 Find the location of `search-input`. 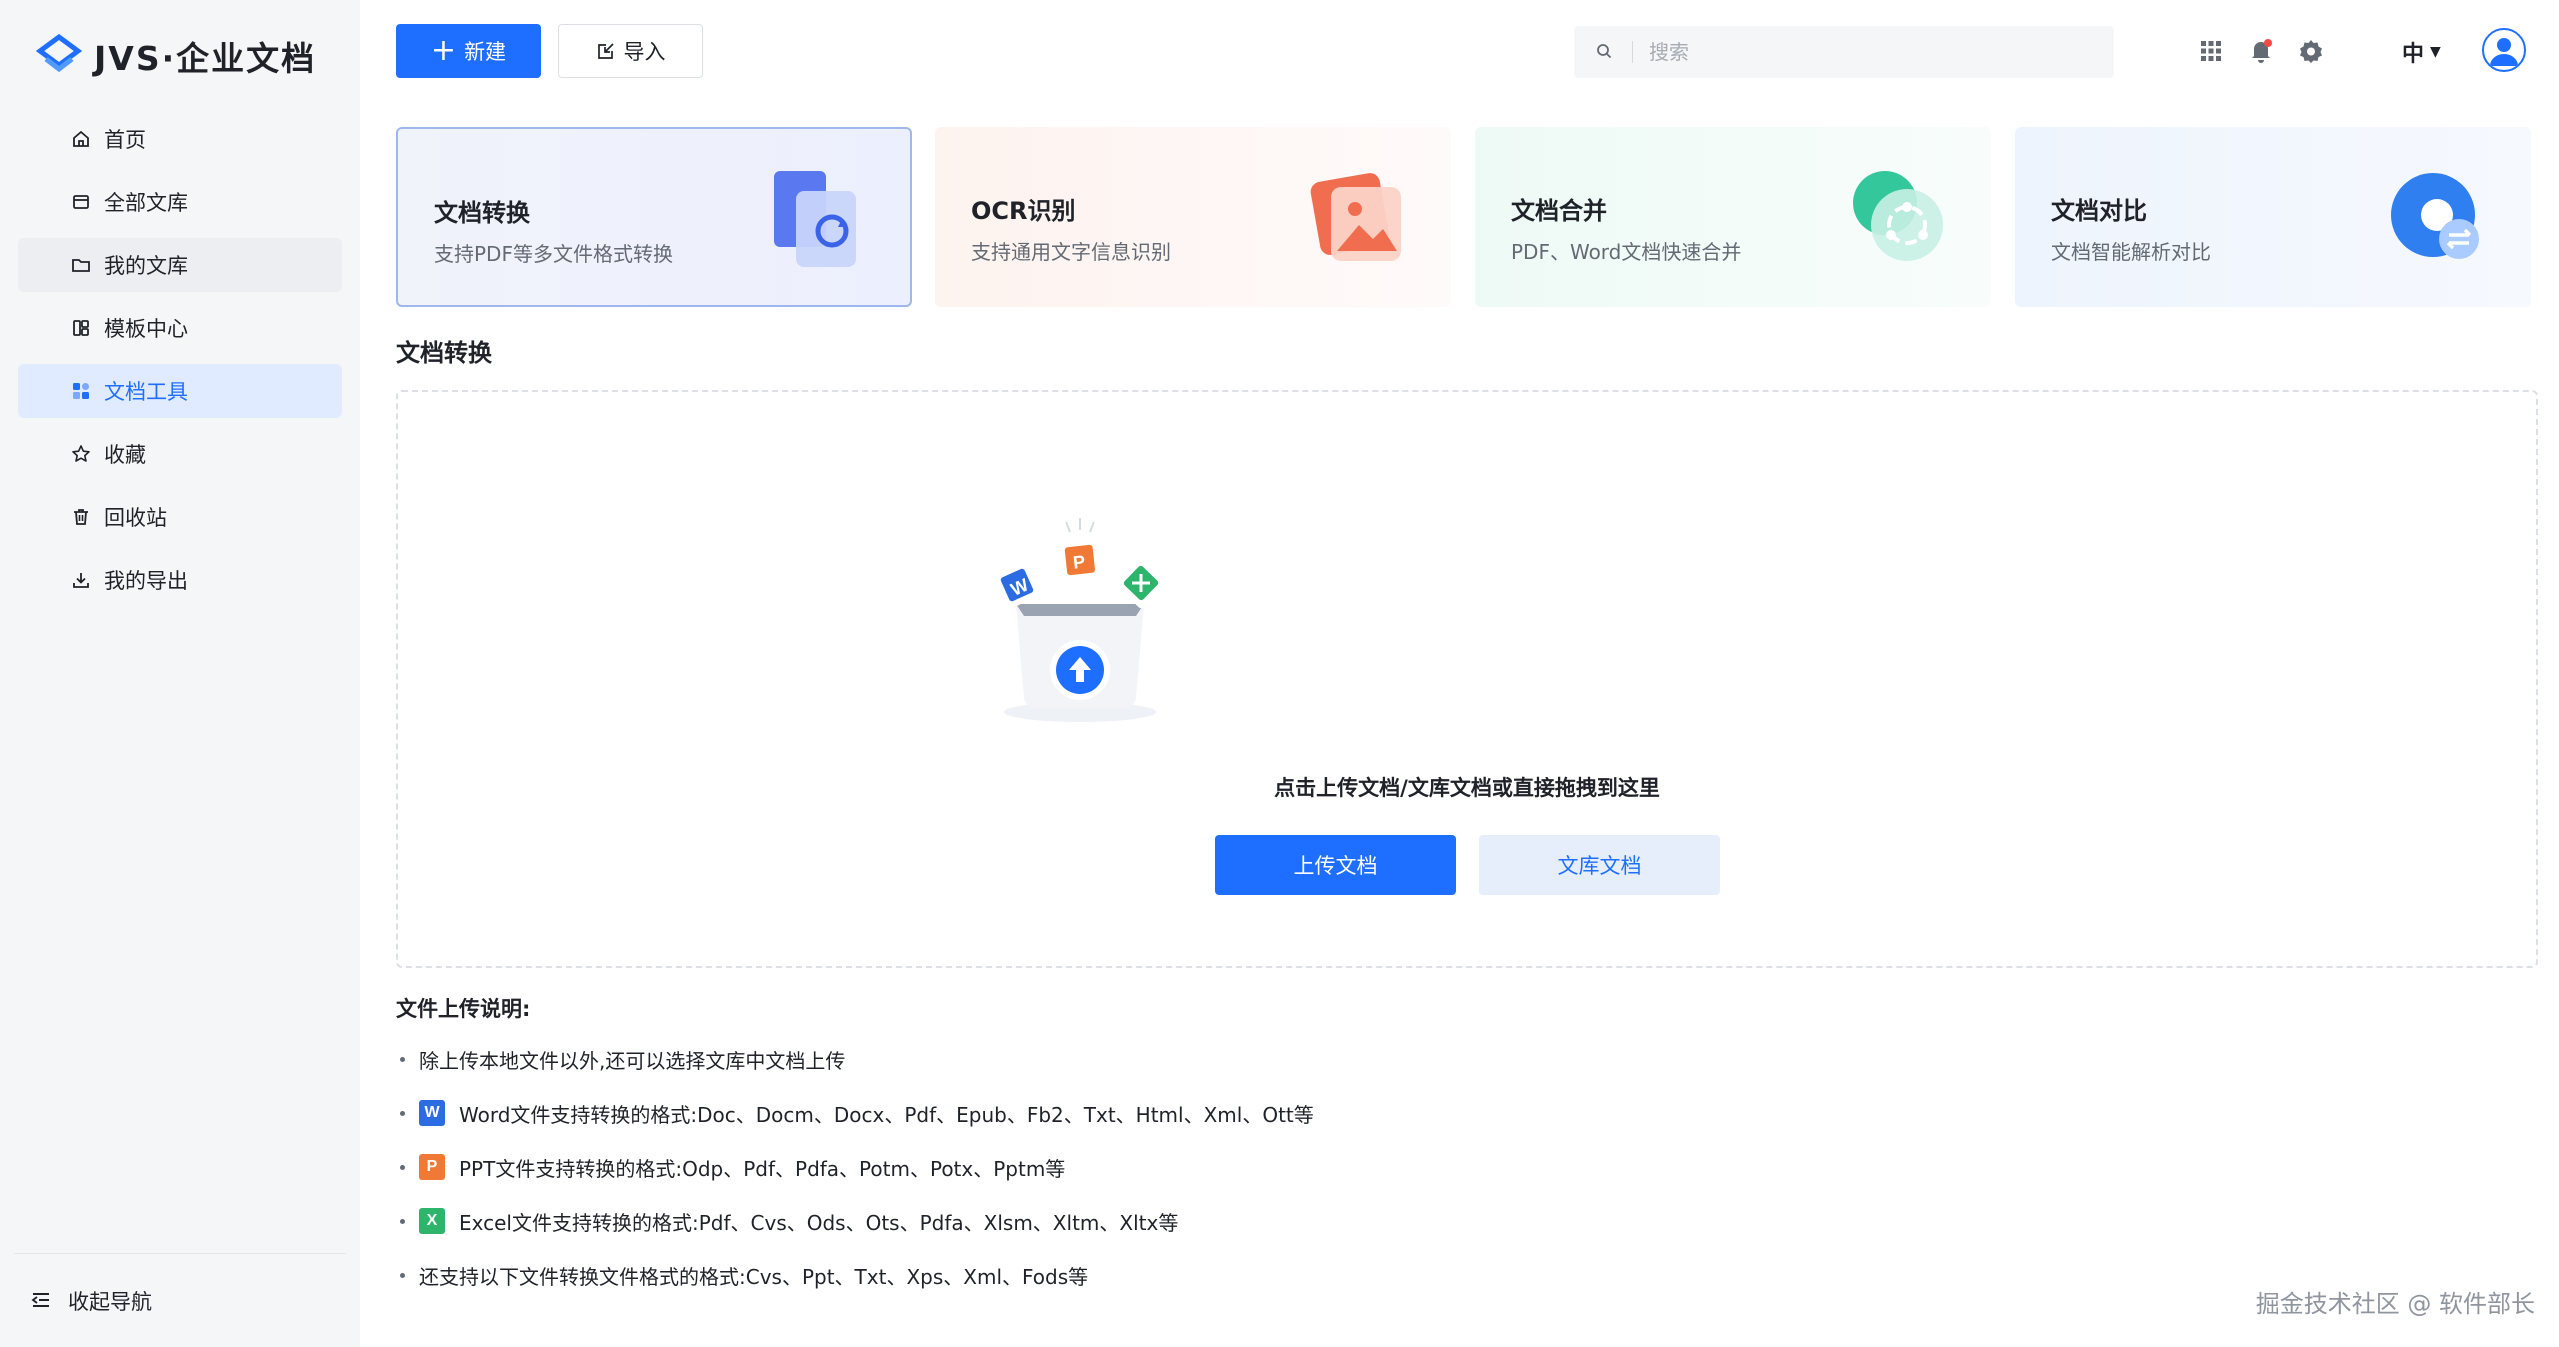

search-input is located at coordinates (1859, 52).